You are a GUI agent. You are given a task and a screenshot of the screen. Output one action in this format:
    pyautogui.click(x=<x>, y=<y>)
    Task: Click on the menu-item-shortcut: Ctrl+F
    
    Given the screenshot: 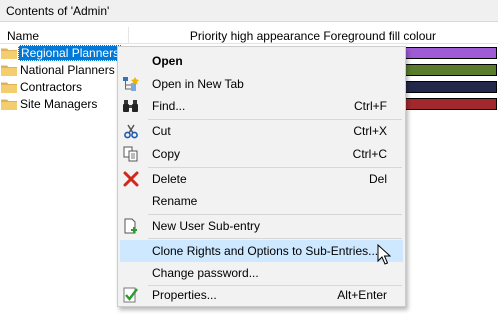 What is the action you would take?
    pyautogui.click(x=370, y=106)
    